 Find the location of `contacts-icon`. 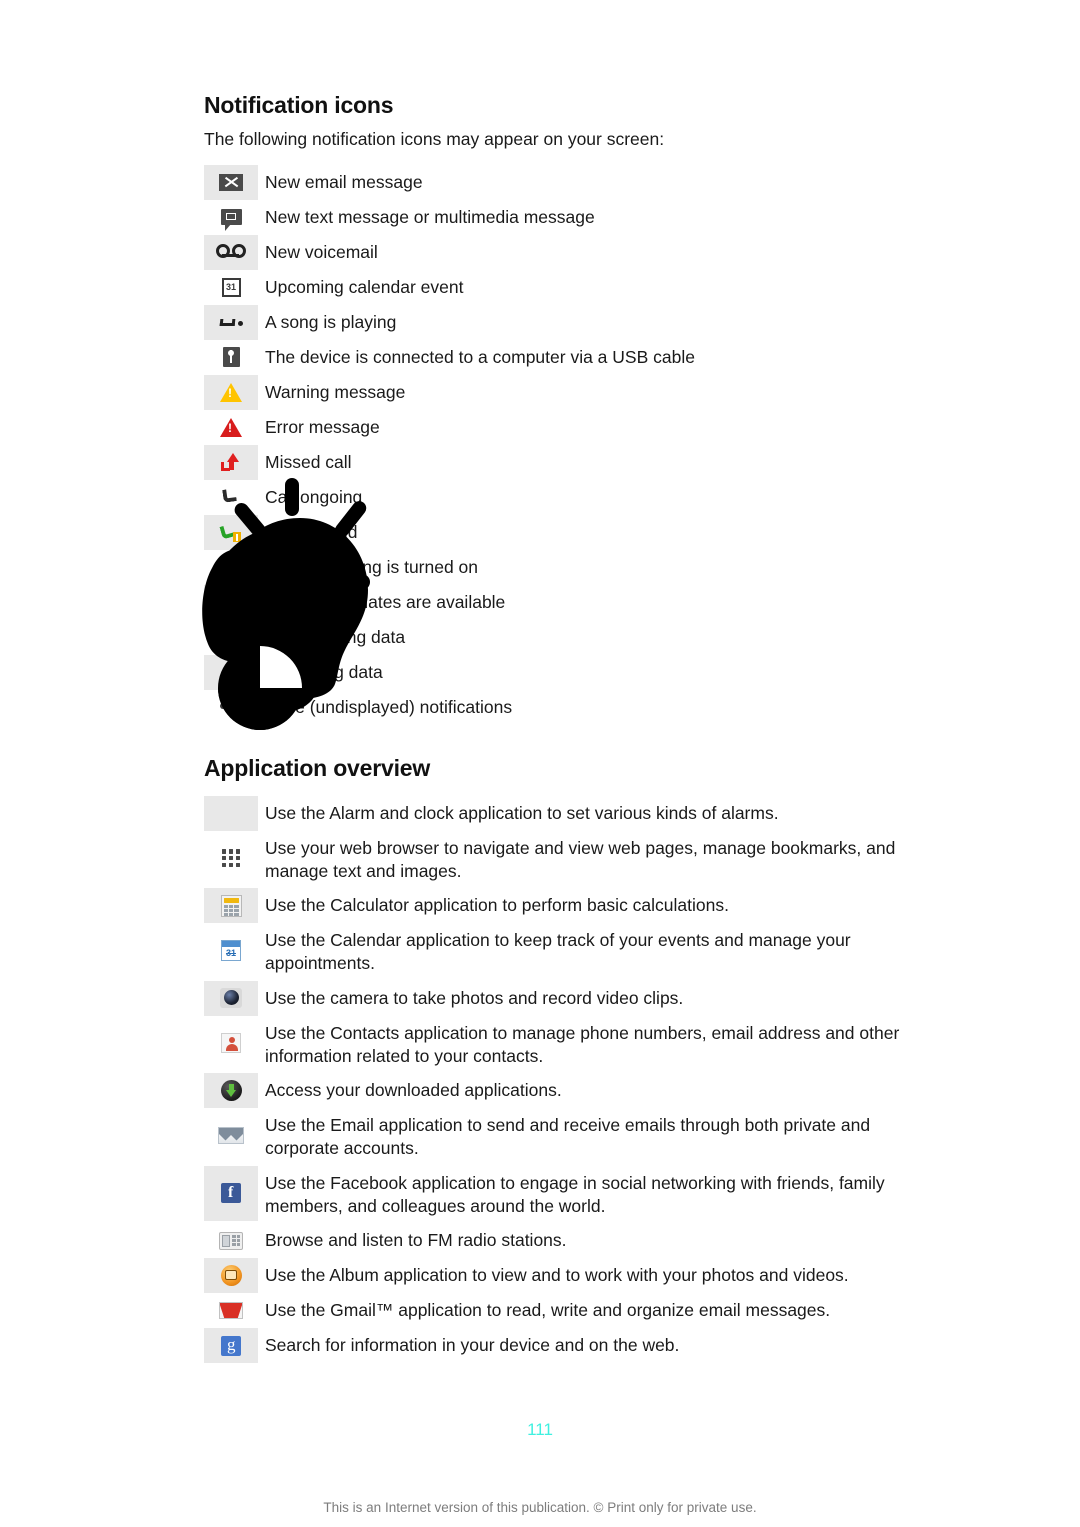

contacts-icon is located at coordinates (231, 1043).